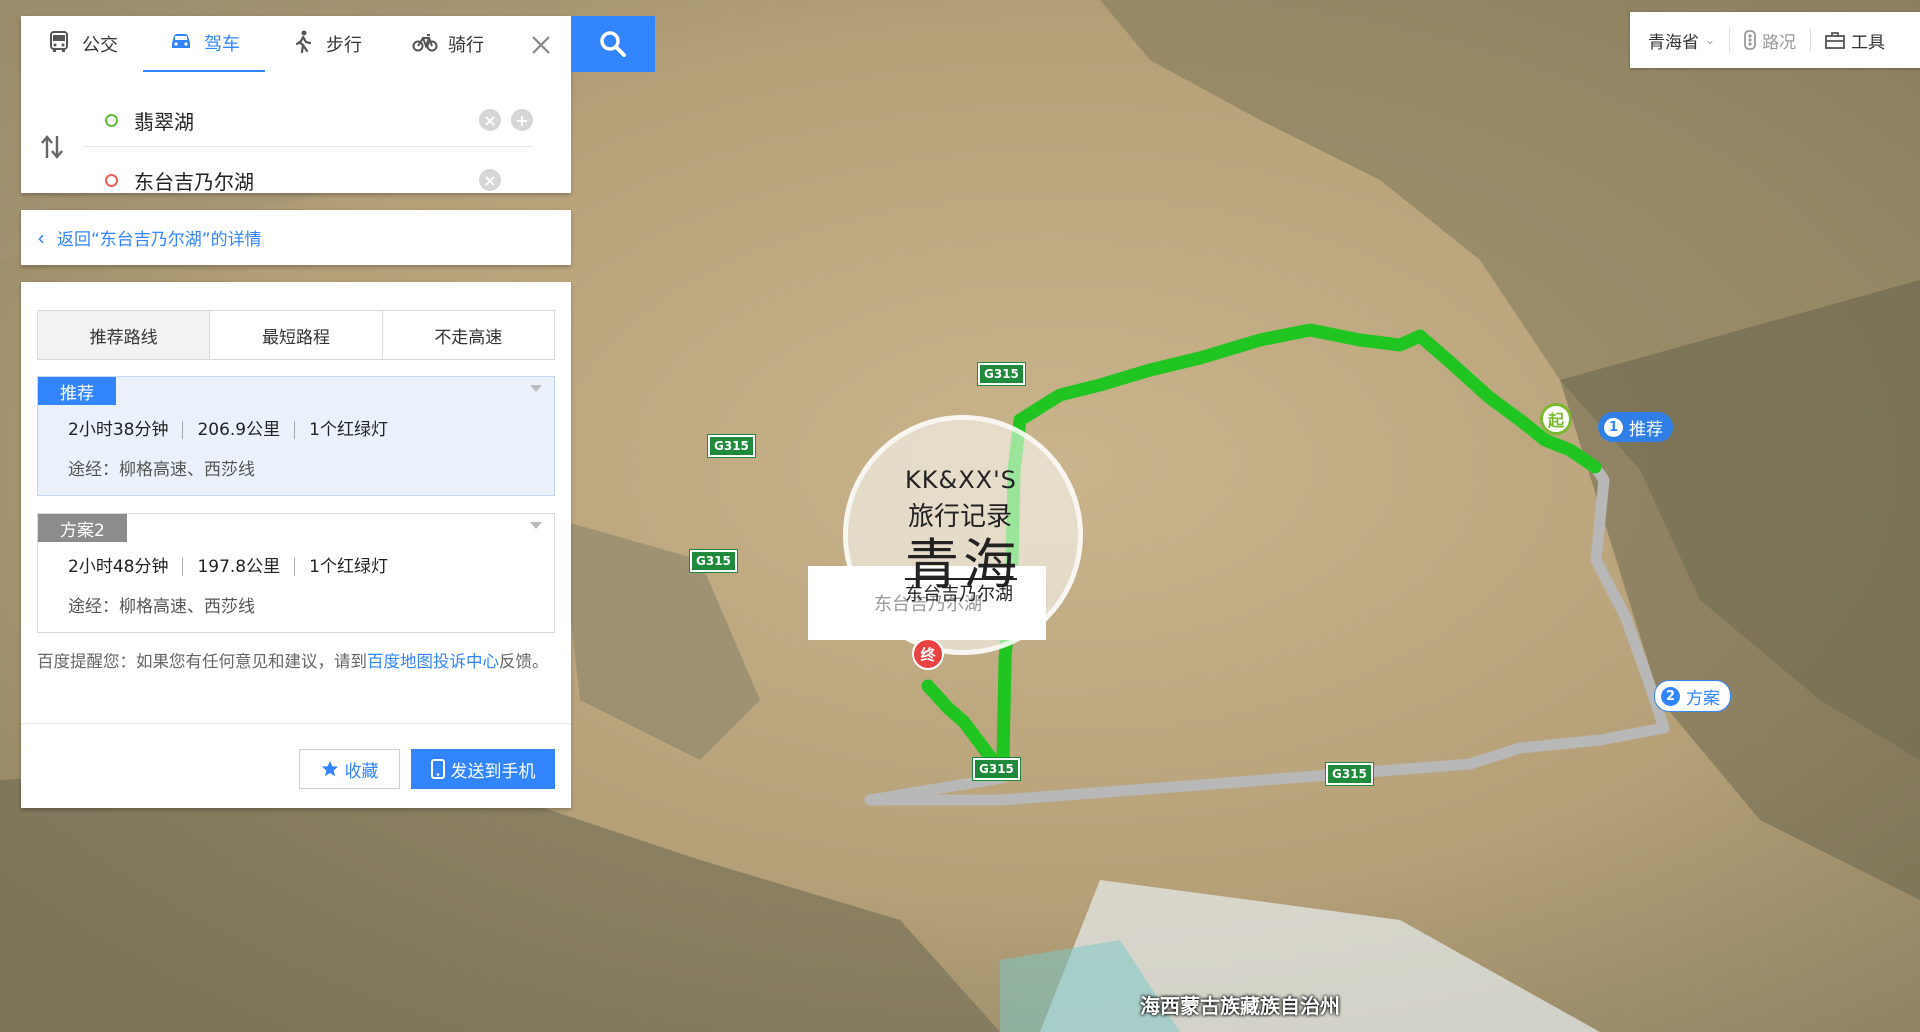 The height and width of the screenshot is (1032, 1920). I want to click on watermark-line3: 东台吉乃尔湖, so click(959, 594).